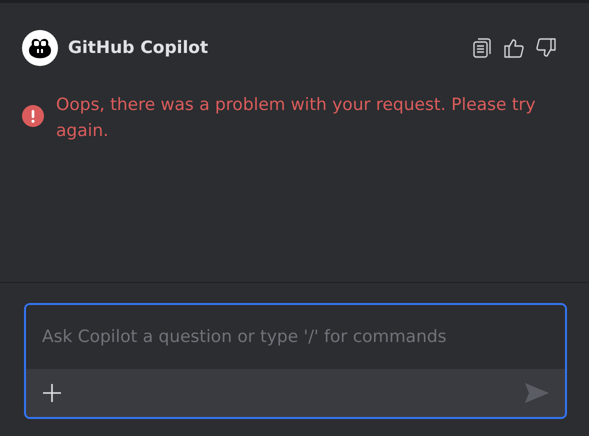 The width and height of the screenshot is (589, 436). I want to click on add-icon, so click(52, 393).